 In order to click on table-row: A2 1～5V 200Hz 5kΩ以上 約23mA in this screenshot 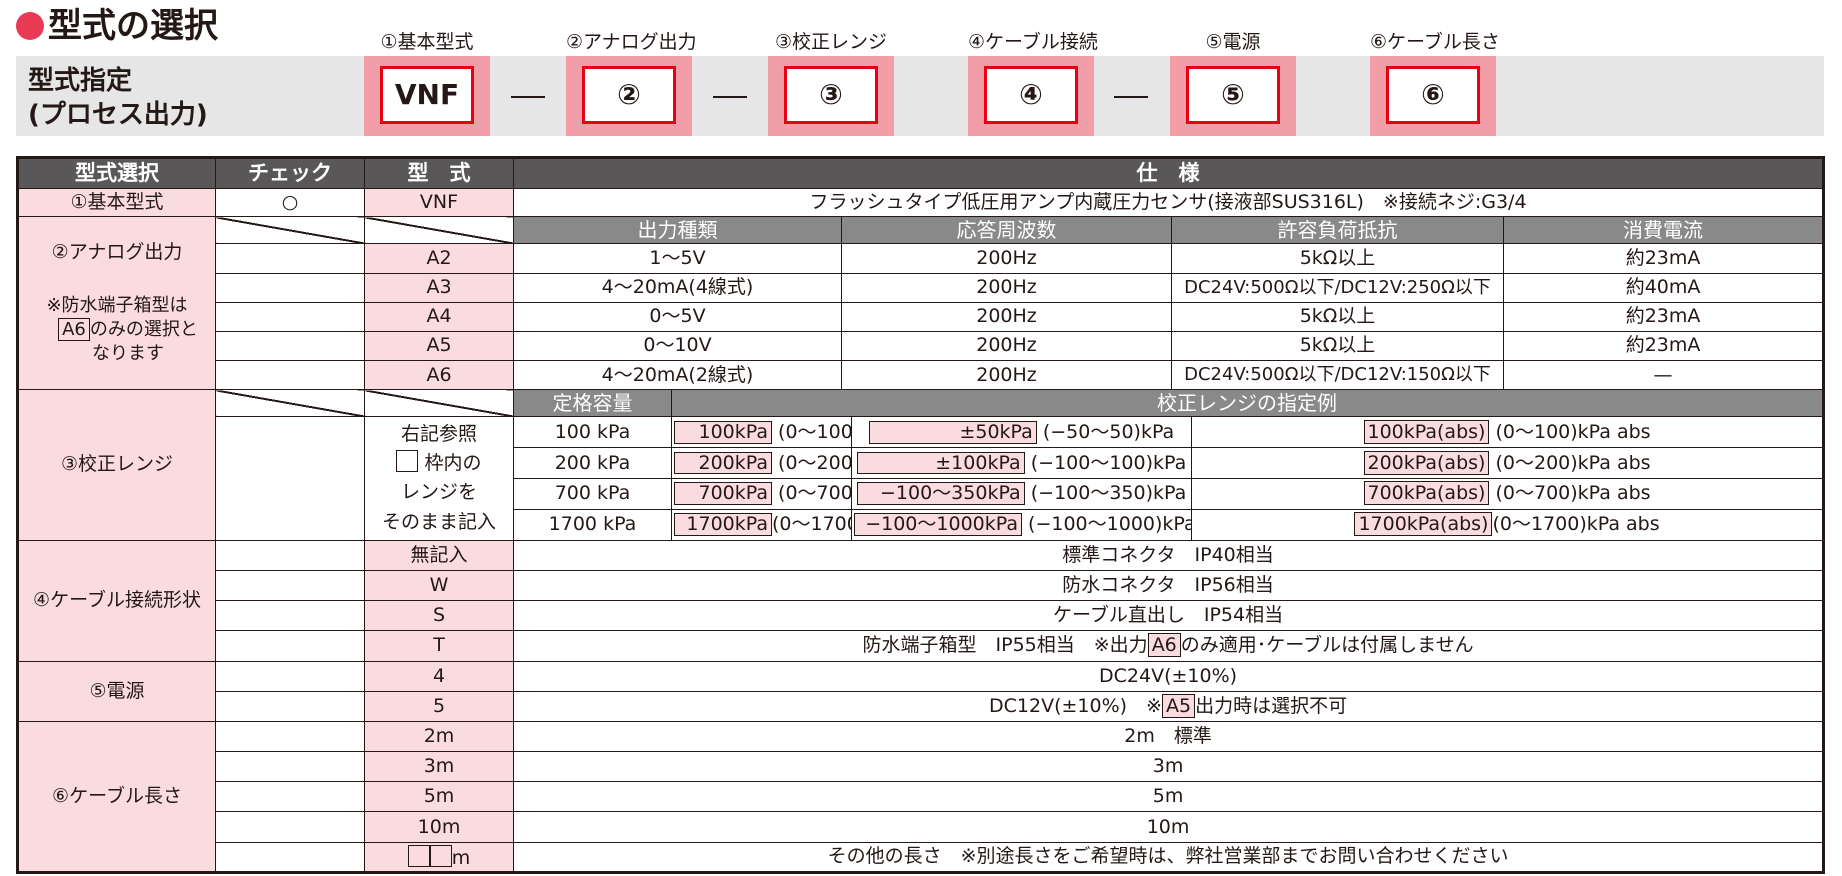, I will do `click(921, 258)`.